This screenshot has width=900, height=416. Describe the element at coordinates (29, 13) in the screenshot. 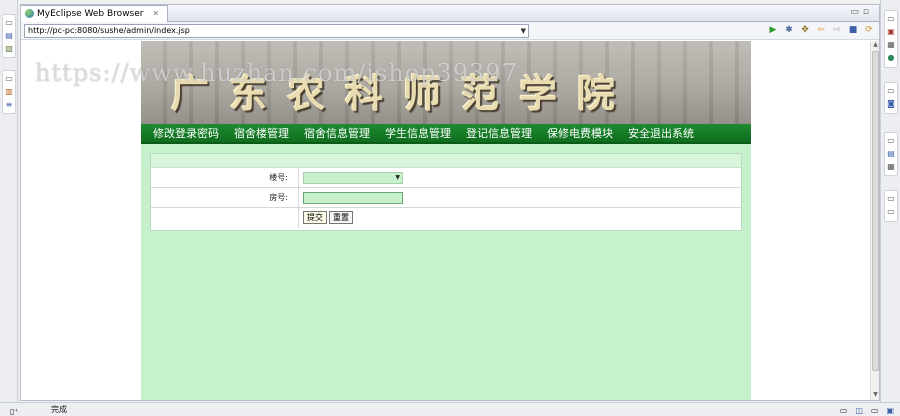

I see `globe-icon` at that location.